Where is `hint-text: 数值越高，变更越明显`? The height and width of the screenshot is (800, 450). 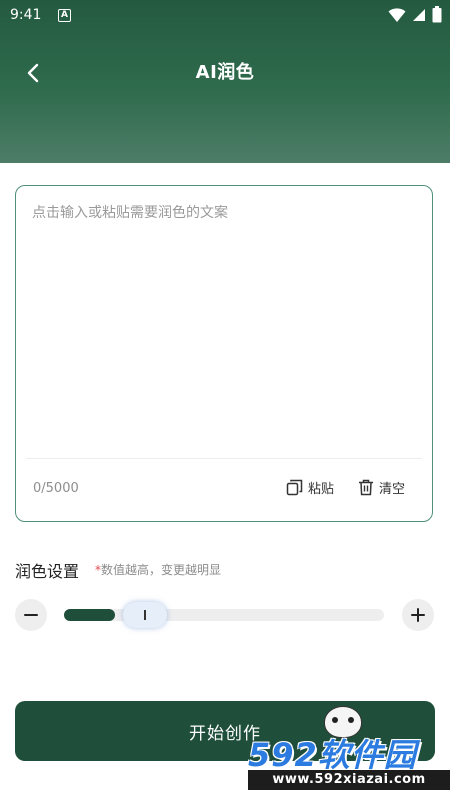
hint-text: 数值越高，变更越明显 is located at coordinates (161, 570).